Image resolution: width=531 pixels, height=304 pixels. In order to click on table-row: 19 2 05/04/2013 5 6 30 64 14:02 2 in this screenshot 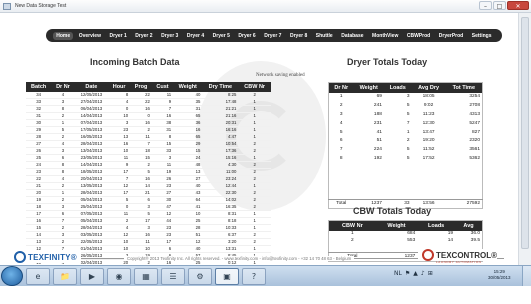, I will do `click(148, 200)`.